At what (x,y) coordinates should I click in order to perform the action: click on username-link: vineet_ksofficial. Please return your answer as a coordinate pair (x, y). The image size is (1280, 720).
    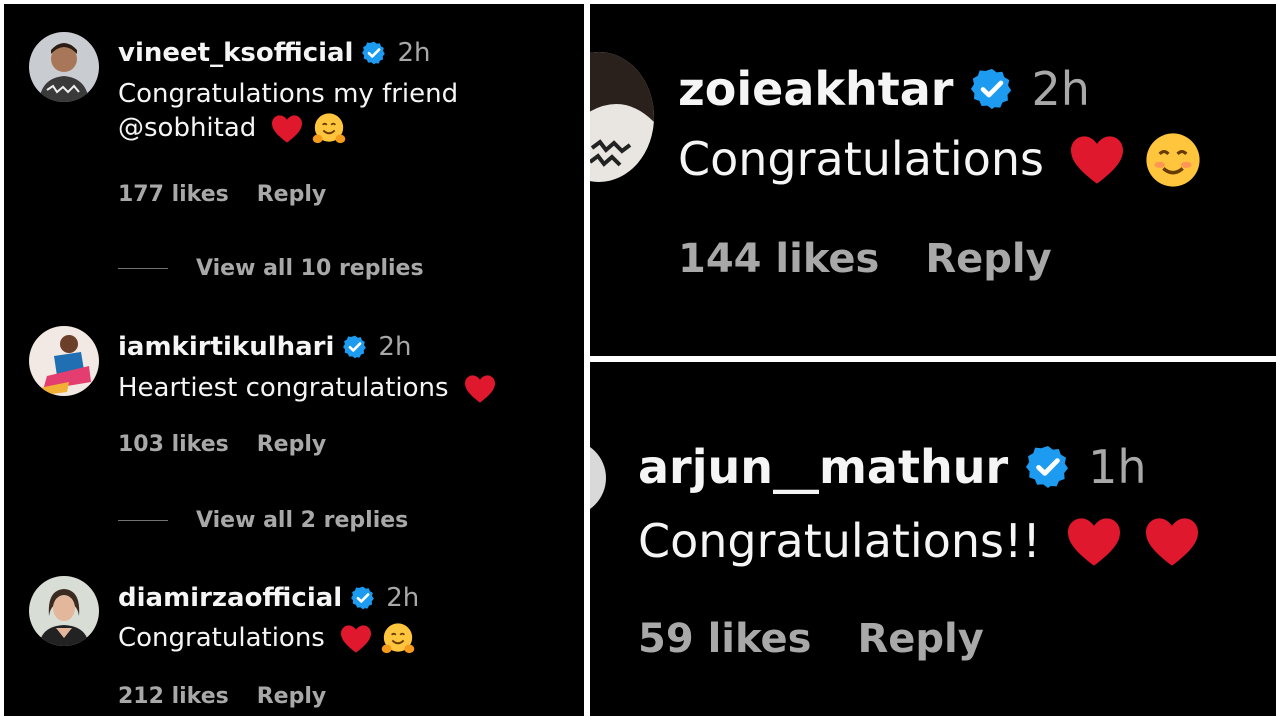
    Looking at the image, I should click on (235, 53).